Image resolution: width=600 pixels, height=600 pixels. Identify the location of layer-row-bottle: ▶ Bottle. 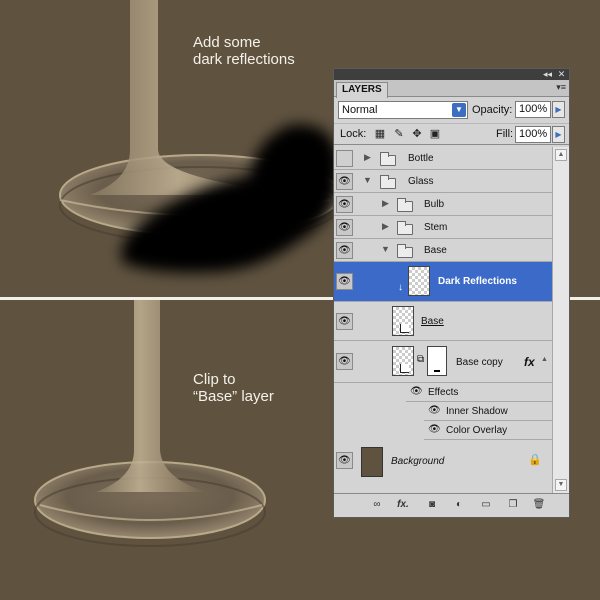
(443, 158).